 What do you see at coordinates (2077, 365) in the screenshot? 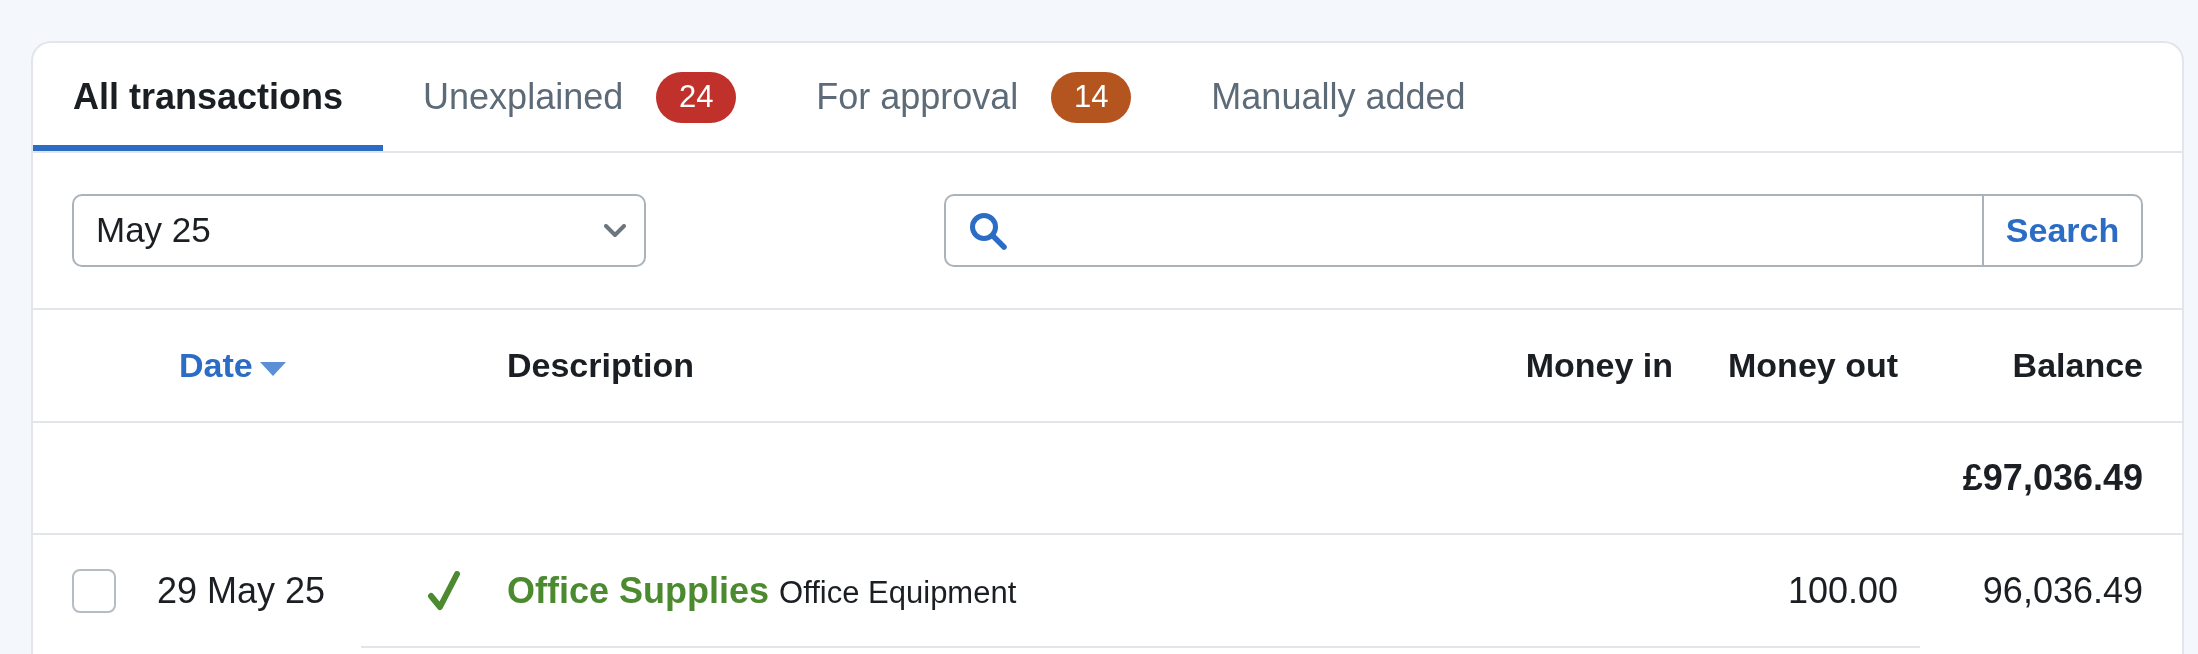
I see `column-header: Balance` at bounding box center [2077, 365].